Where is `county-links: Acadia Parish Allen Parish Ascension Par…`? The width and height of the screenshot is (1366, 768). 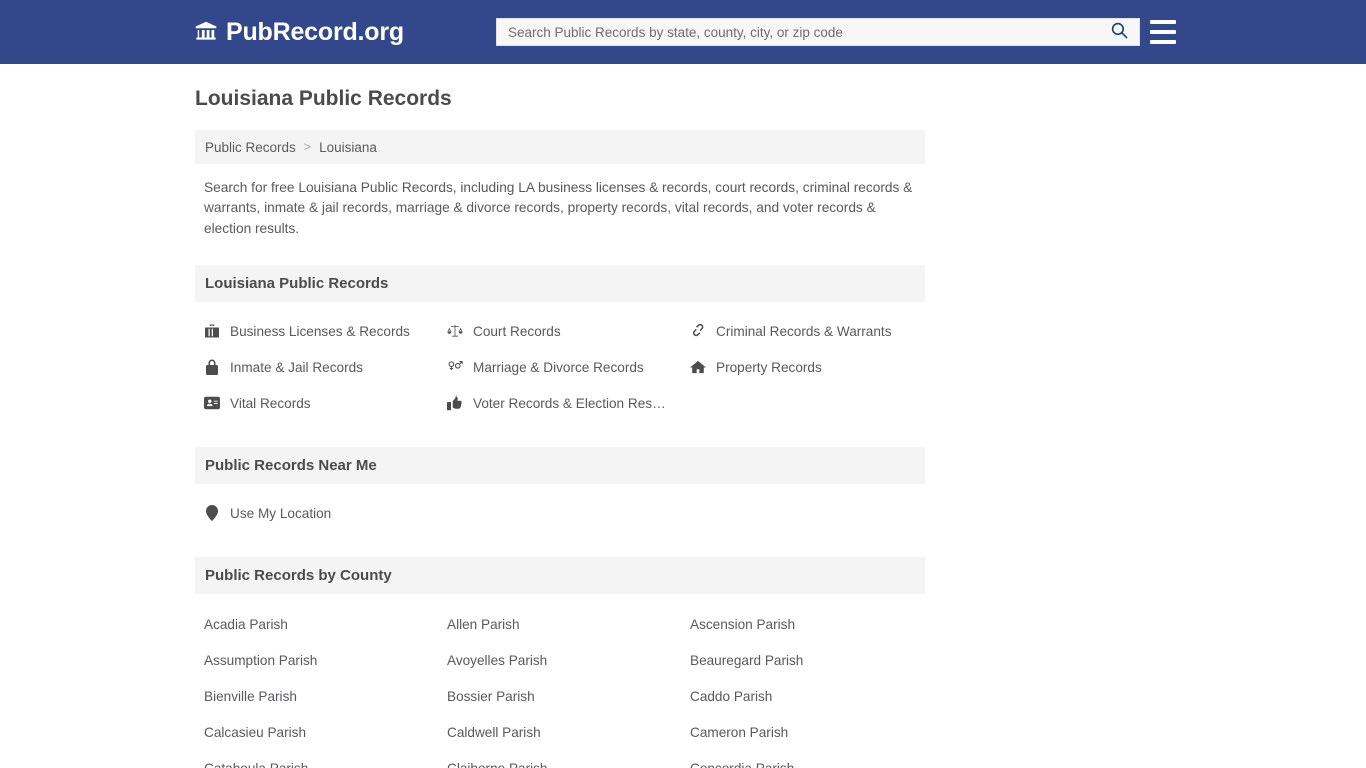
county-links: Acadia Parish Allen Parish Ascension Par… is located at coordinates (560, 687).